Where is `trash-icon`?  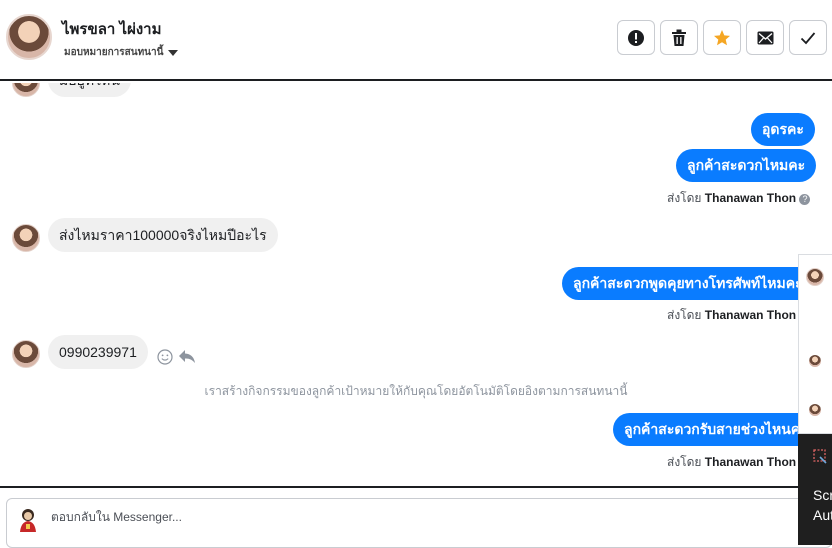
trash-icon is located at coordinates (679, 37).